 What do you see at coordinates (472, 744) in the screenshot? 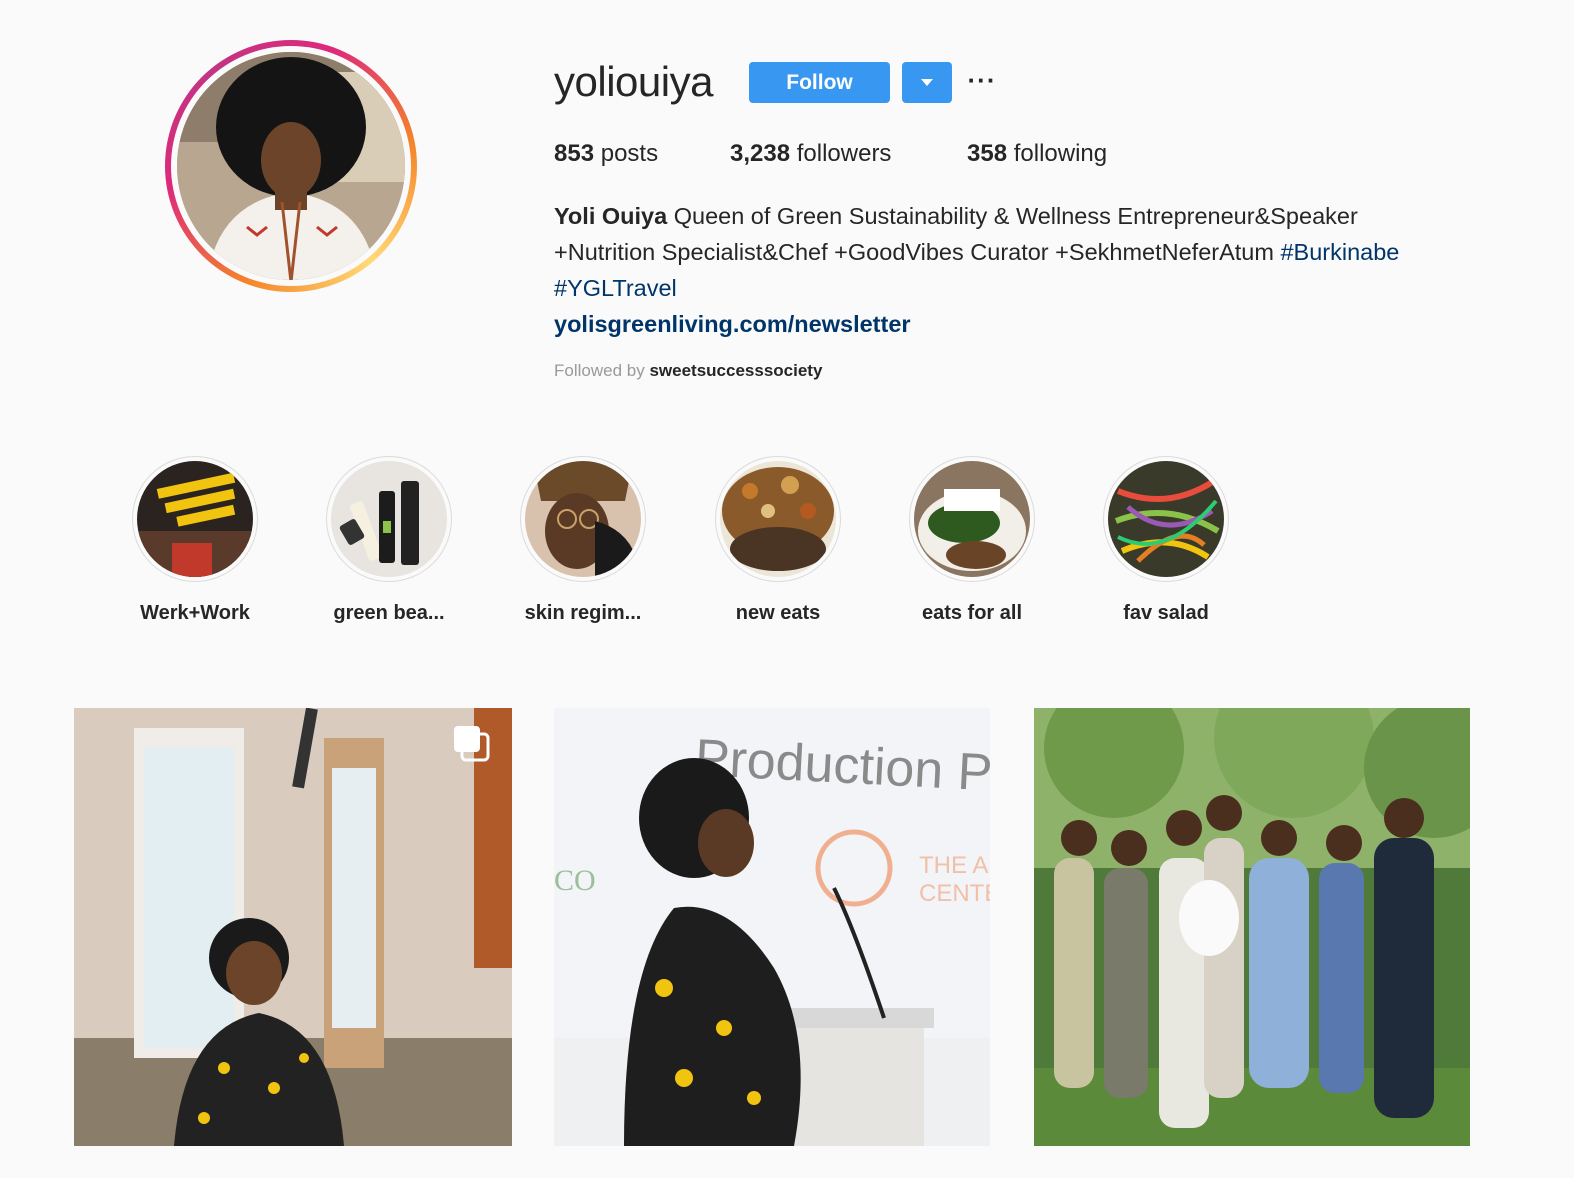
I see `multiple-images-icon` at bounding box center [472, 744].